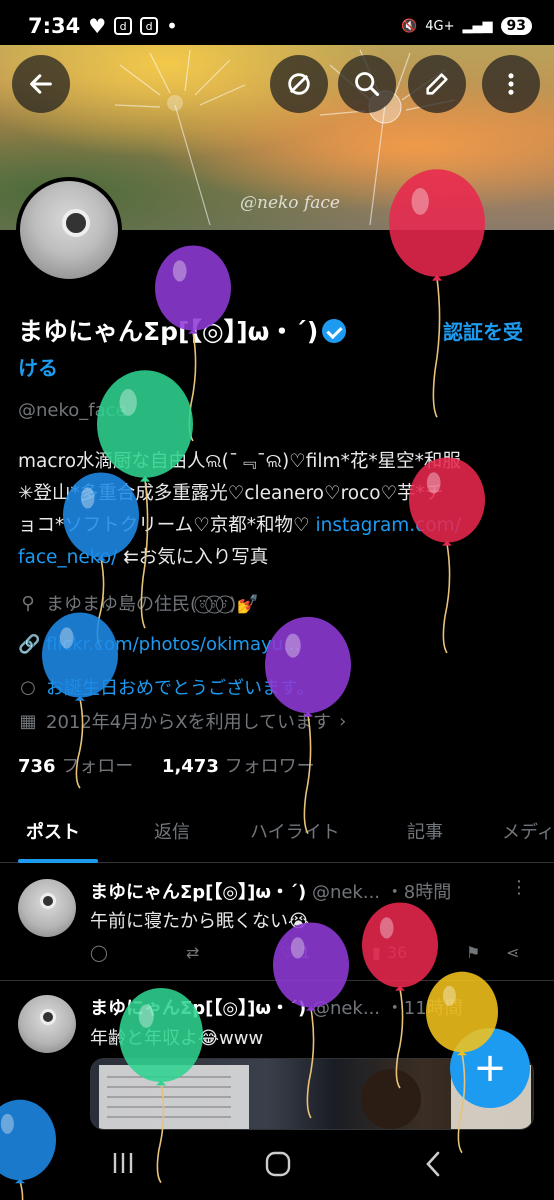 Image resolution: width=554 pixels, height=1200 pixels. Describe the element at coordinates (290, 203) in the screenshot. I see `banner-watermark: @neko face` at that location.